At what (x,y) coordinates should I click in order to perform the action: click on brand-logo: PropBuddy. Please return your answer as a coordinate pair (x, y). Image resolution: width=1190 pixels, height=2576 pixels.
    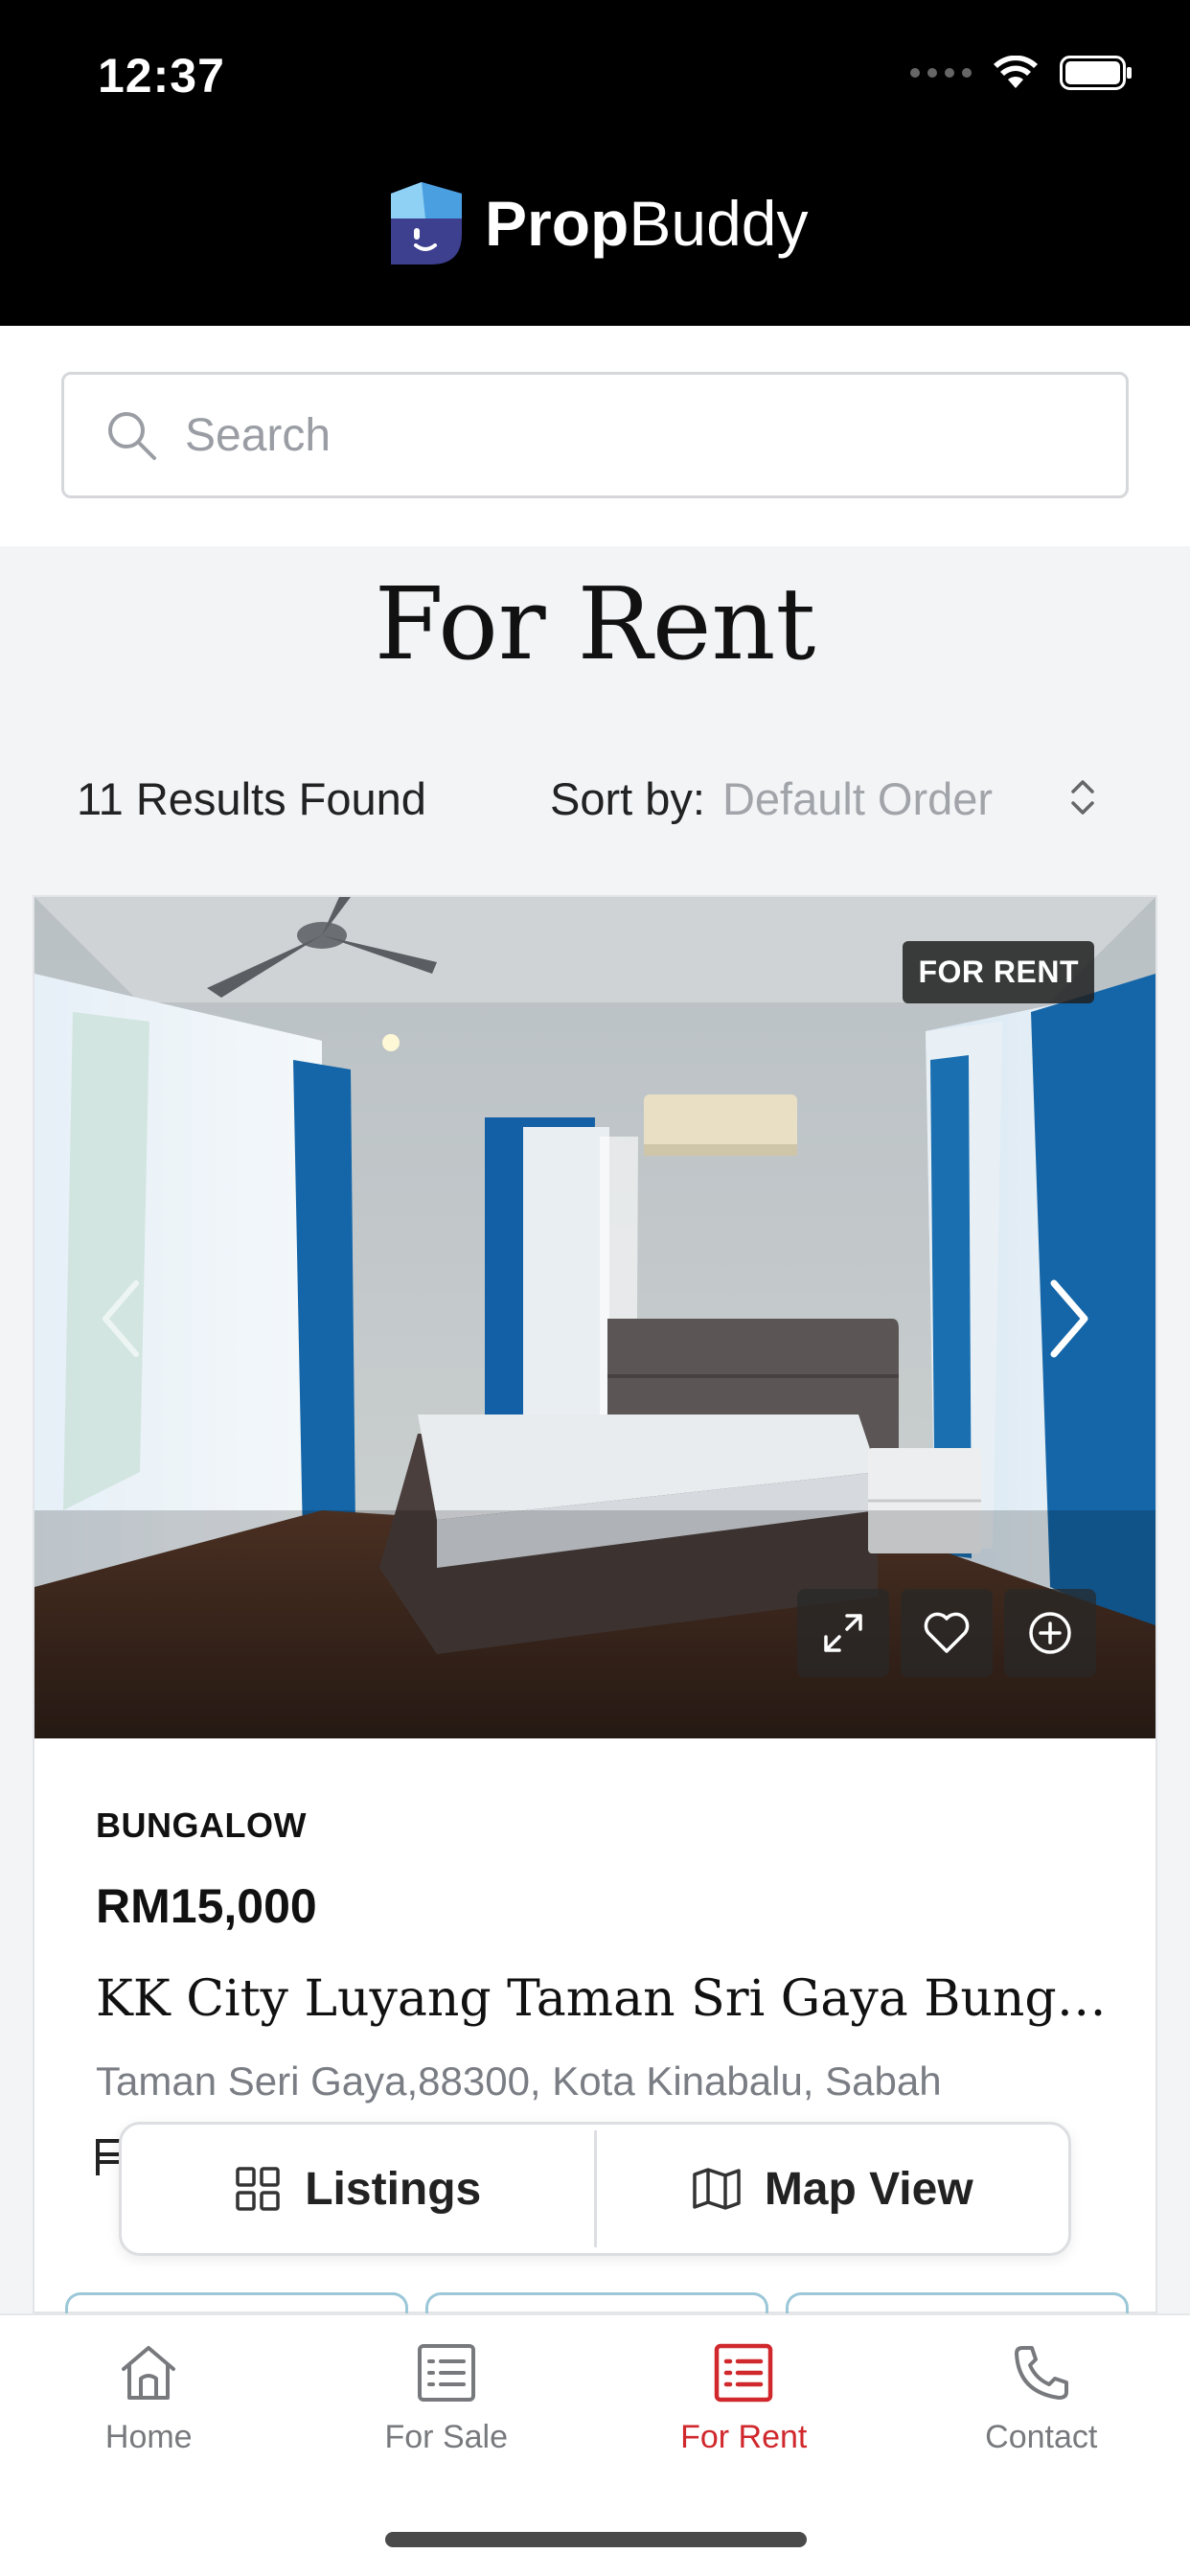
    Looking at the image, I should click on (598, 223).